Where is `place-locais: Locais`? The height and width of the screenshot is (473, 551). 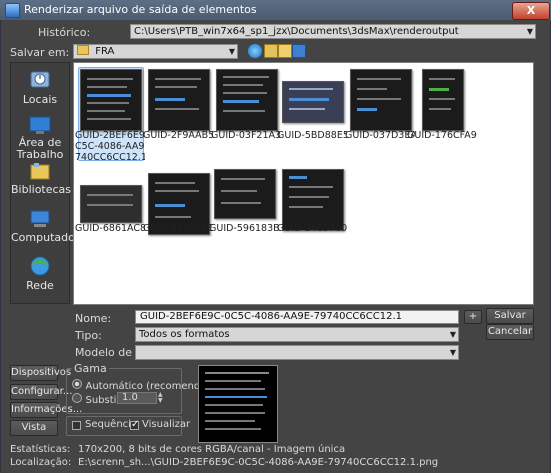
place-locais: Locais is located at coordinates (40, 87).